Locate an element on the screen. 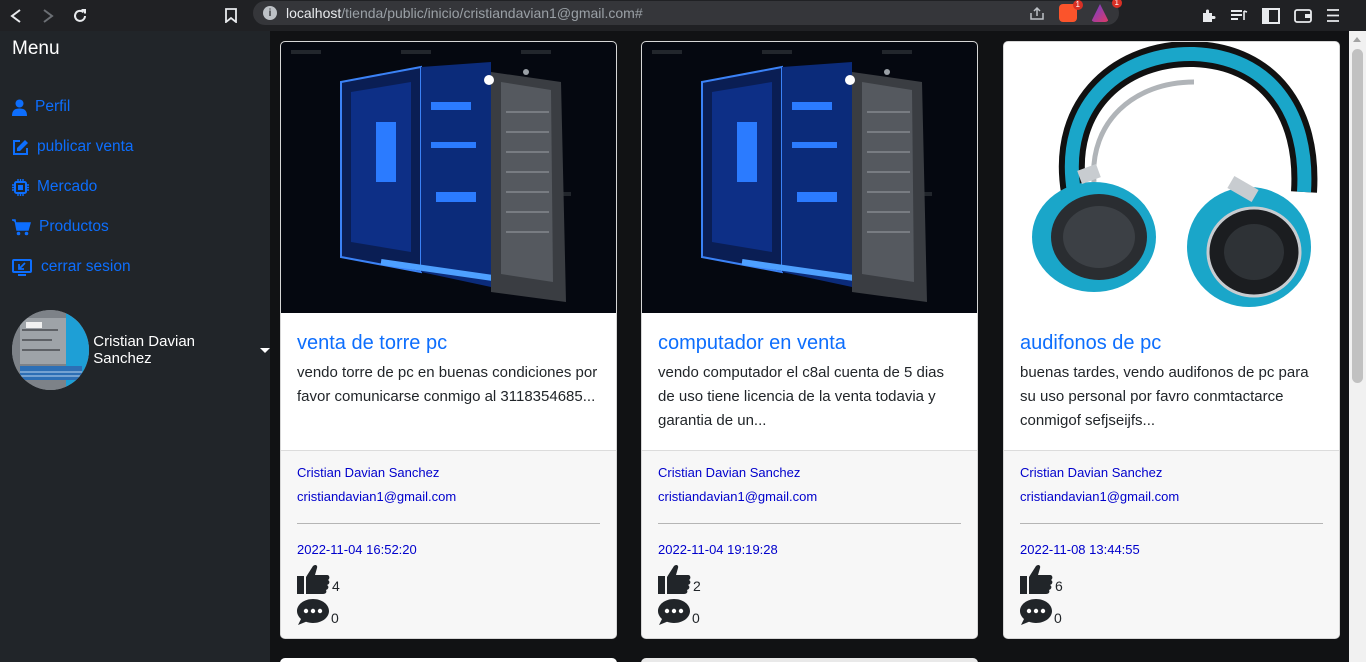 Image resolution: width=1366 pixels, height=662 pixels. chip-icon is located at coordinates (20, 187).